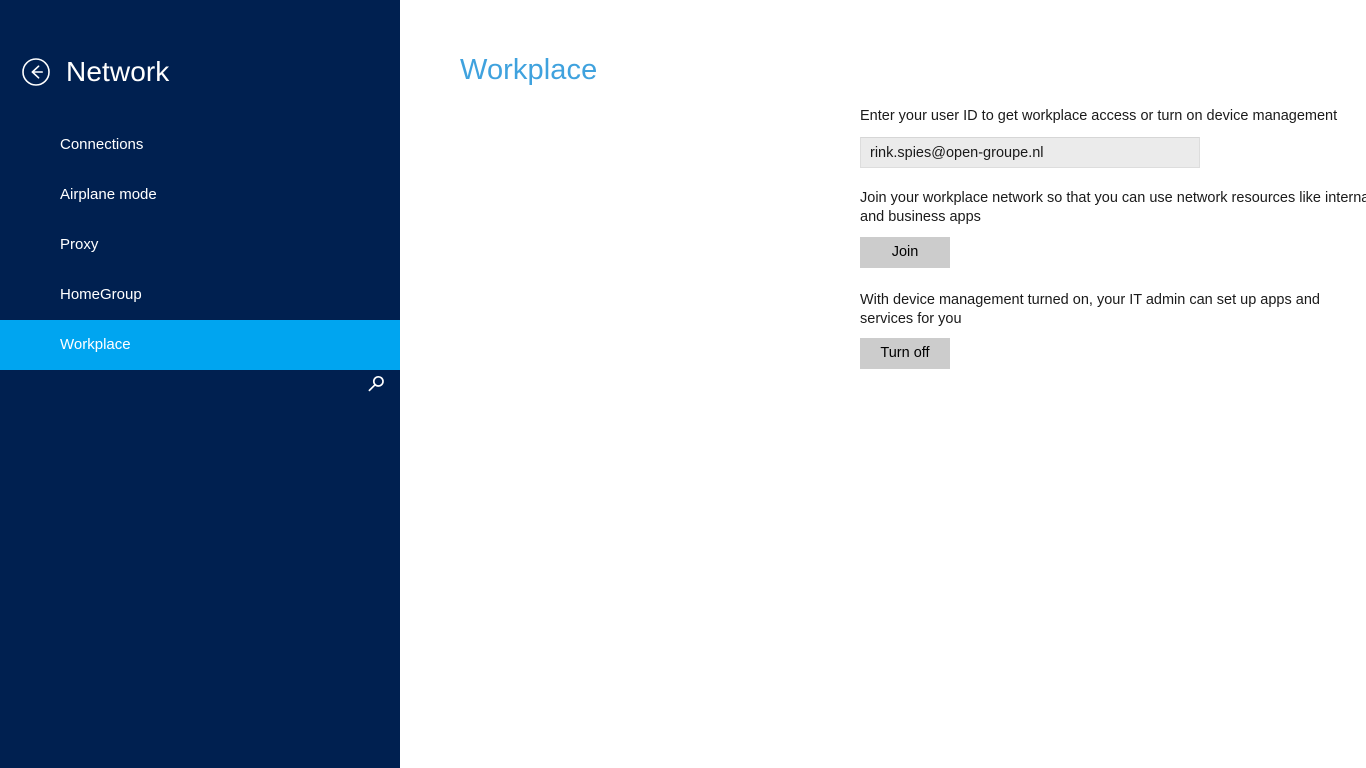 Image resolution: width=1366 pixels, height=768 pixels. What do you see at coordinates (101, 294) in the screenshot?
I see `sidebar-item-label: HomeGroup` at bounding box center [101, 294].